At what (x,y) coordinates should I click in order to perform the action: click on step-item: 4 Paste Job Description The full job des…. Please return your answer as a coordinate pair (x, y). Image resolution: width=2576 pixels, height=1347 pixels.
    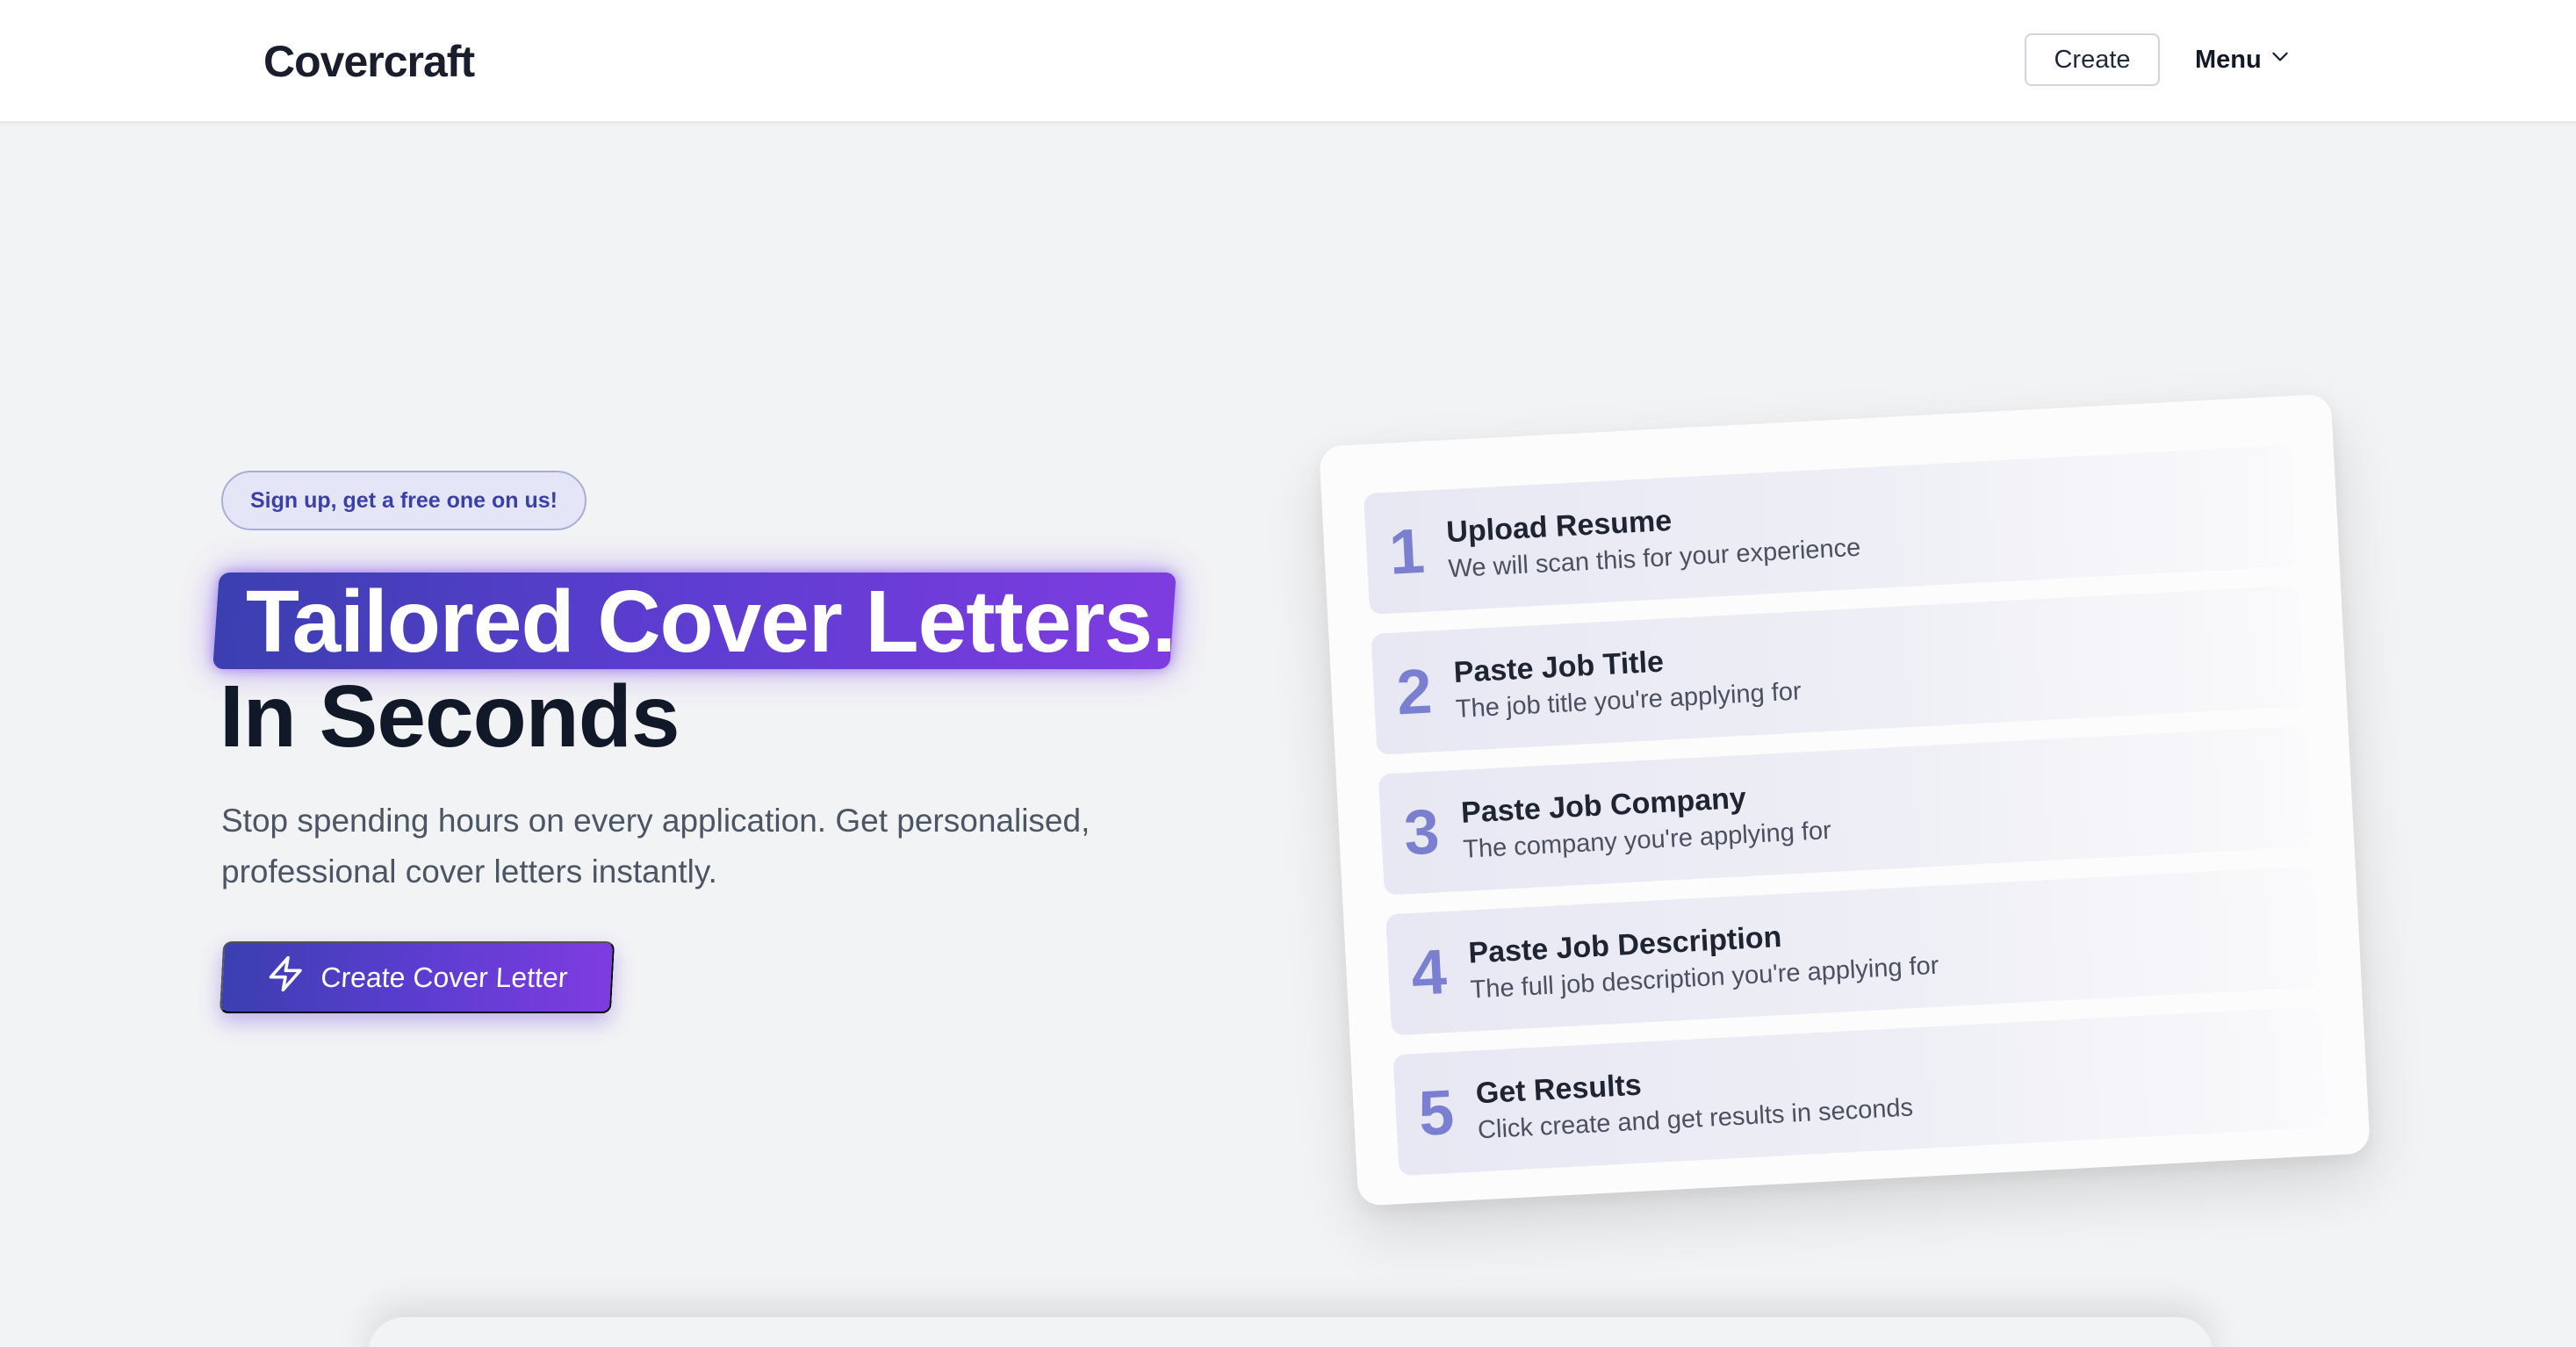
    Looking at the image, I should click on (1852, 951).